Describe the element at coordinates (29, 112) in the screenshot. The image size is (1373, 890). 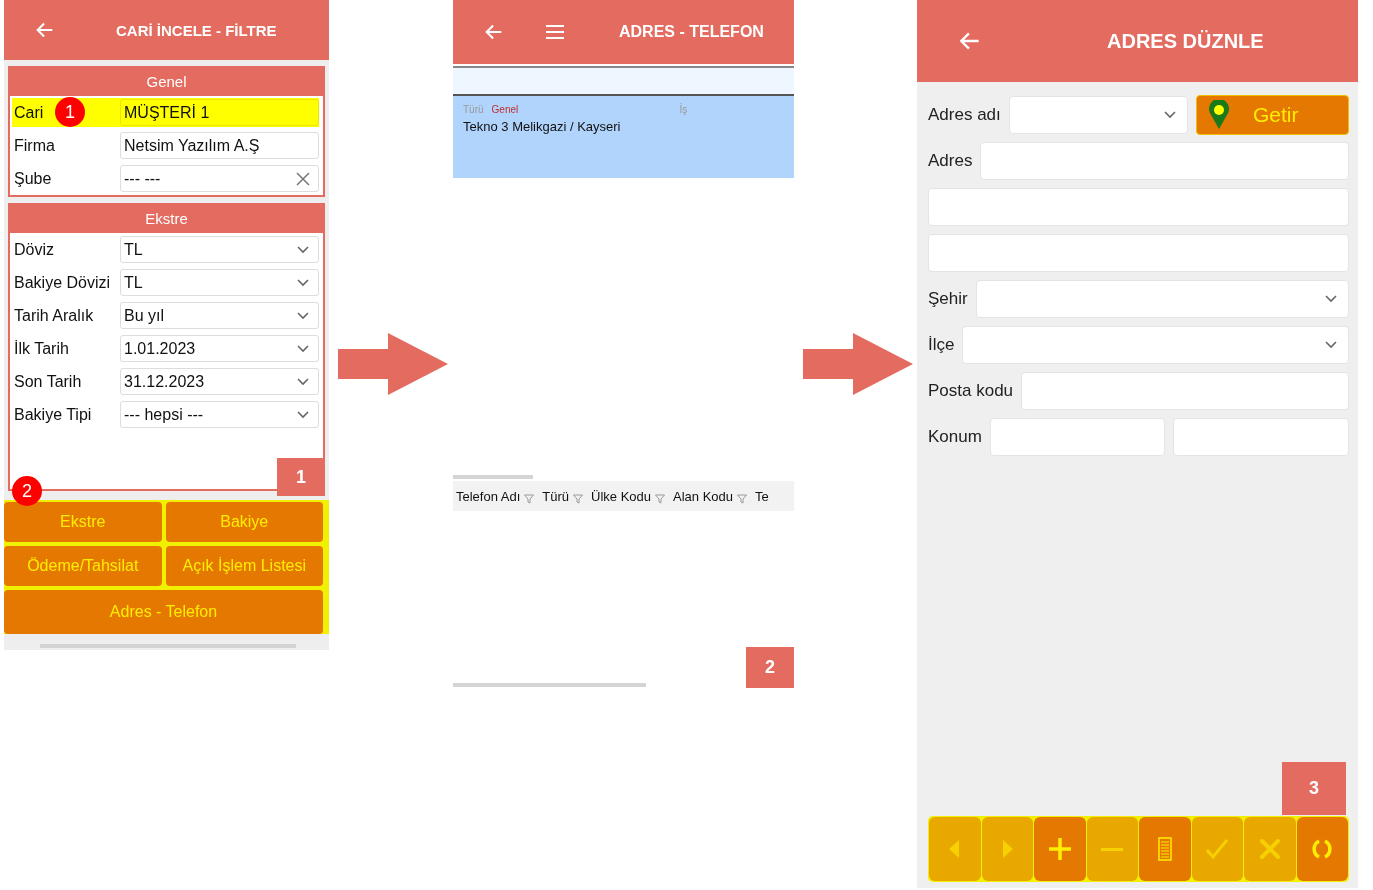
I see `field-label: Cari` at that location.